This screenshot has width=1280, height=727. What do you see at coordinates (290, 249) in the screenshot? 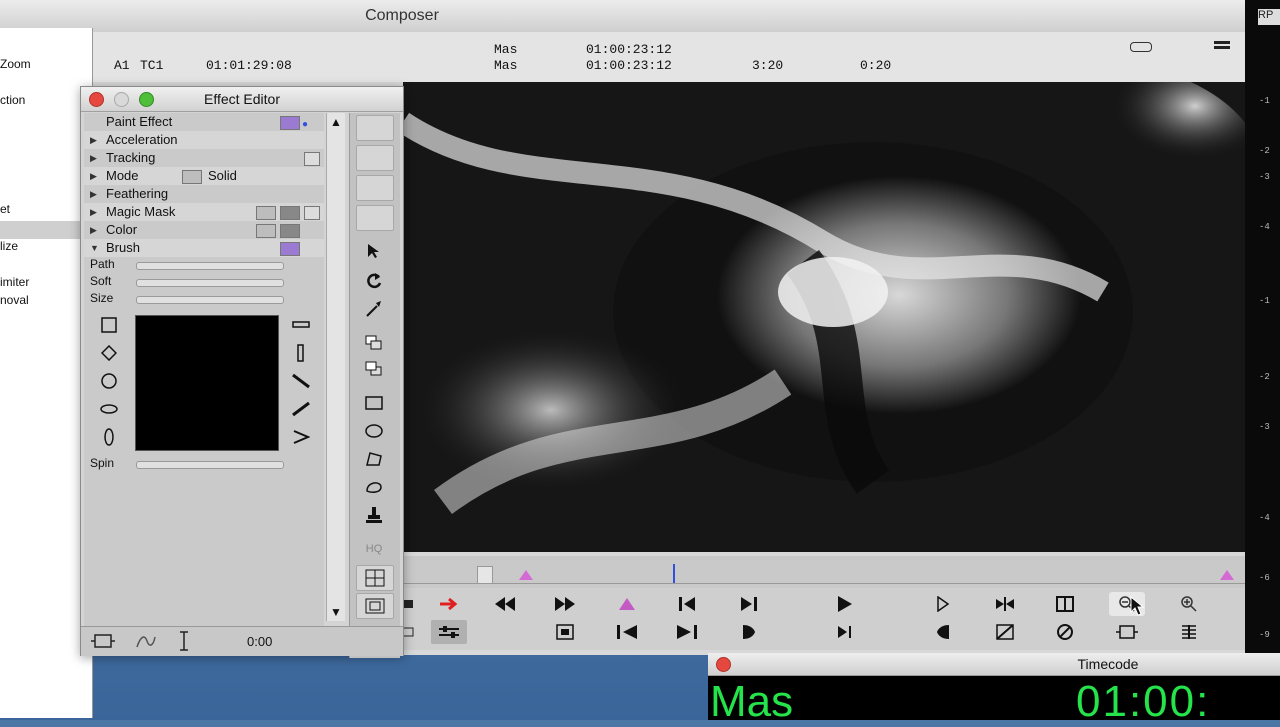
I see `brush-effect-icon` at bounding box center [290, 249].